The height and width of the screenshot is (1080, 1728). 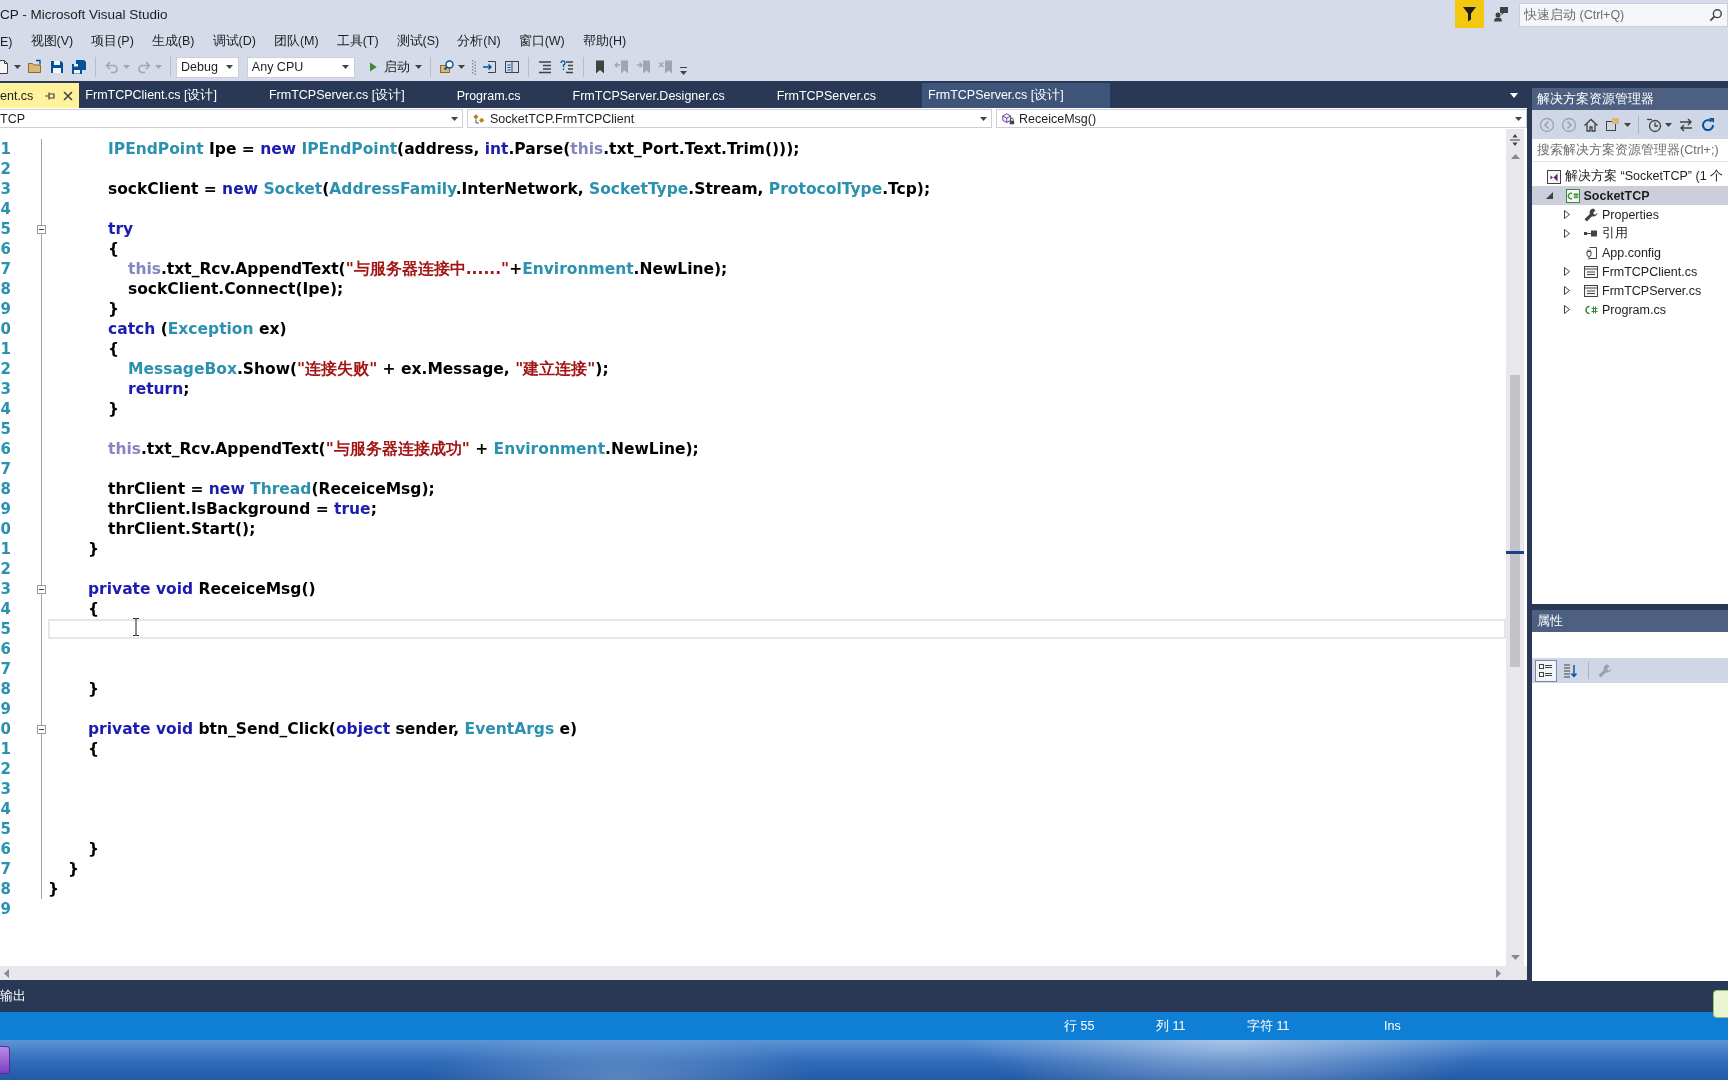 I want to click on start-button: 启动, so click(x=394, y=67).